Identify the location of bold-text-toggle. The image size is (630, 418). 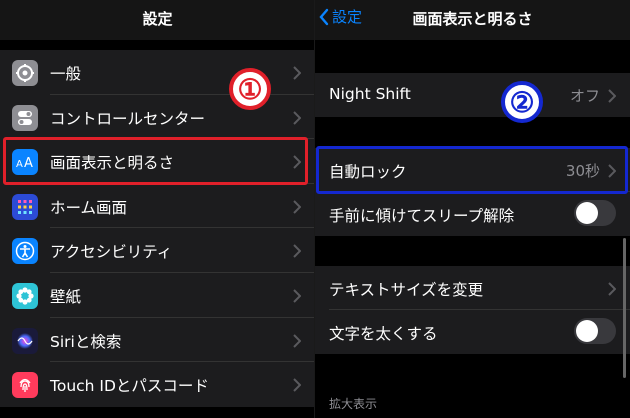
(595, 331).